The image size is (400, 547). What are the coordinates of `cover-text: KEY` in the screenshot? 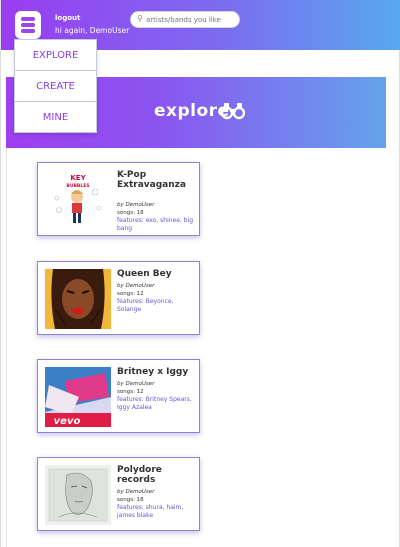 It's located at (78, 178).